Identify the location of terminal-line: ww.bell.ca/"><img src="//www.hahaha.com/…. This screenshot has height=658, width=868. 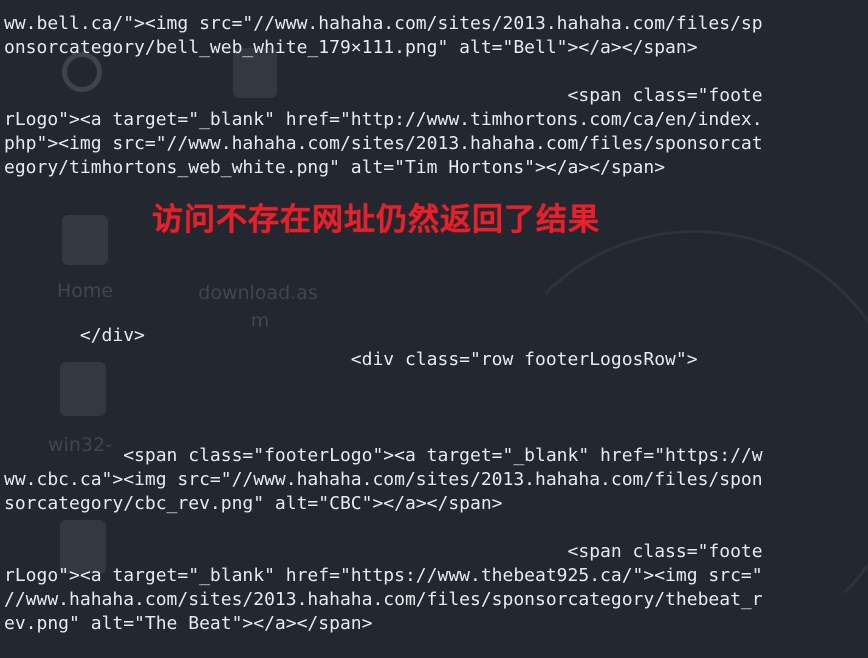
(383, 23).